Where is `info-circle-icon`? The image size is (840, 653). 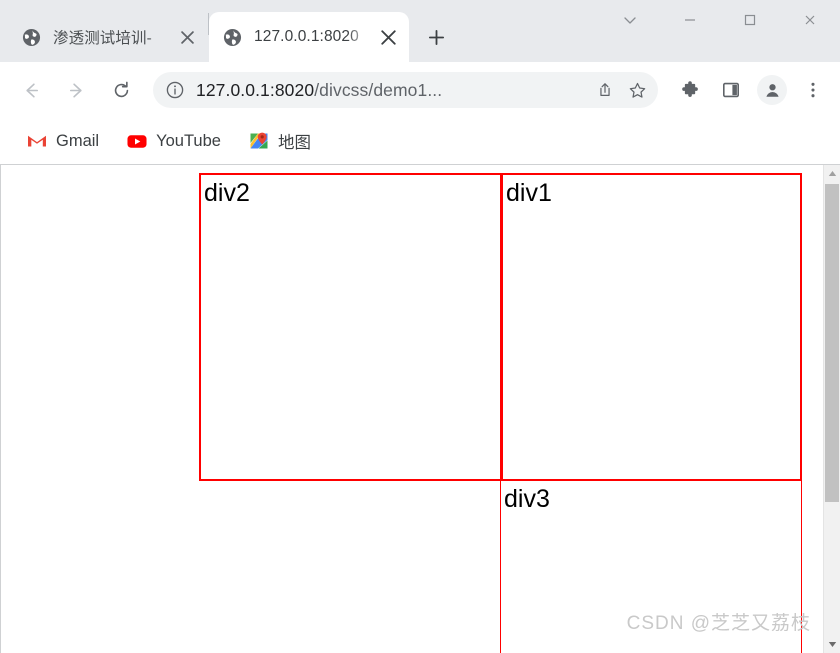 info-circle-icon is located at coordinates (175, 90).